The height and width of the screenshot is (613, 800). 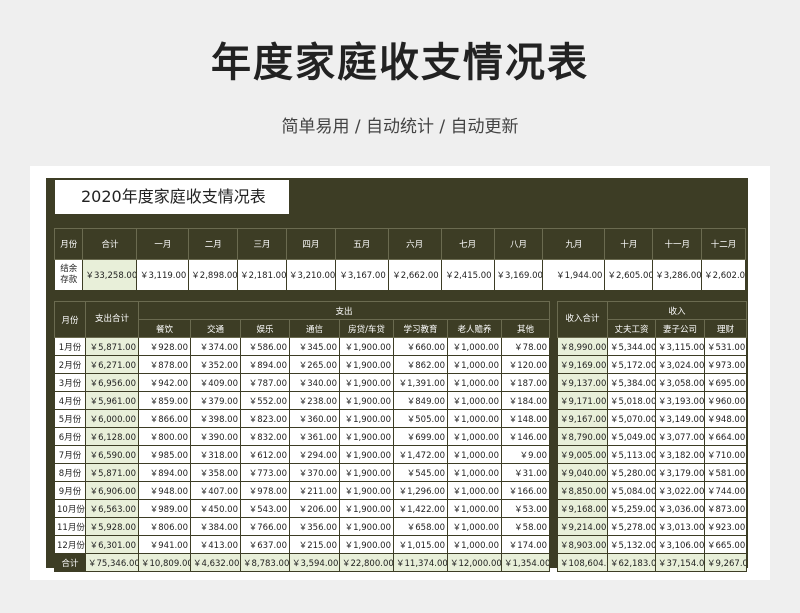 What do you see at coordinates (163, 244) in the screenshot?
I see `month-header: 一月` at bounding box center [163, 244].